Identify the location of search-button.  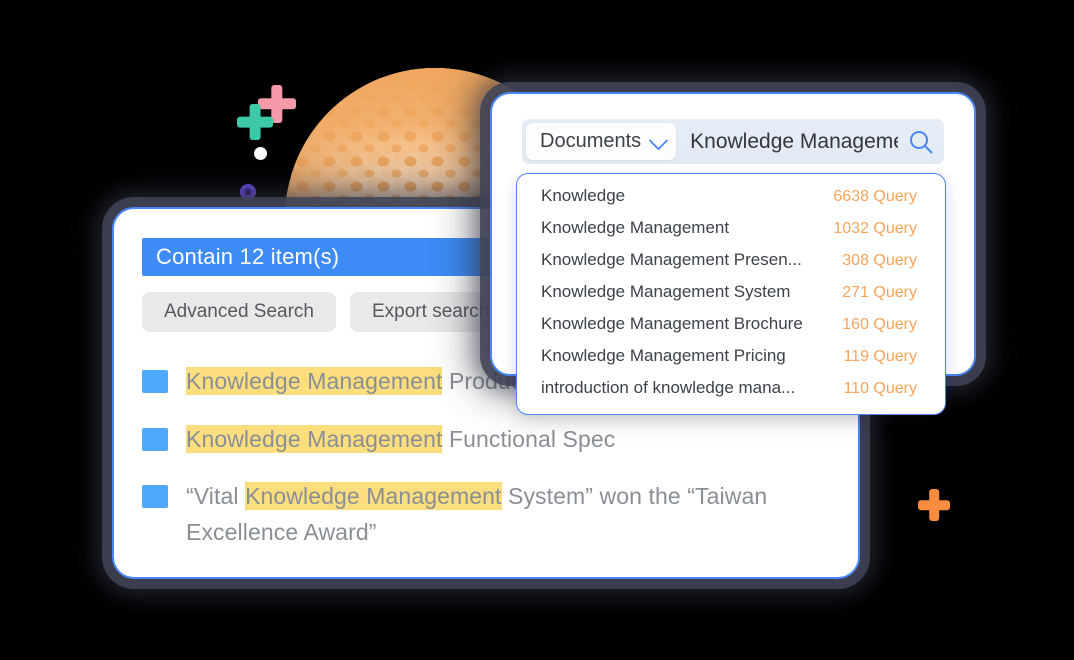
(921, 141).